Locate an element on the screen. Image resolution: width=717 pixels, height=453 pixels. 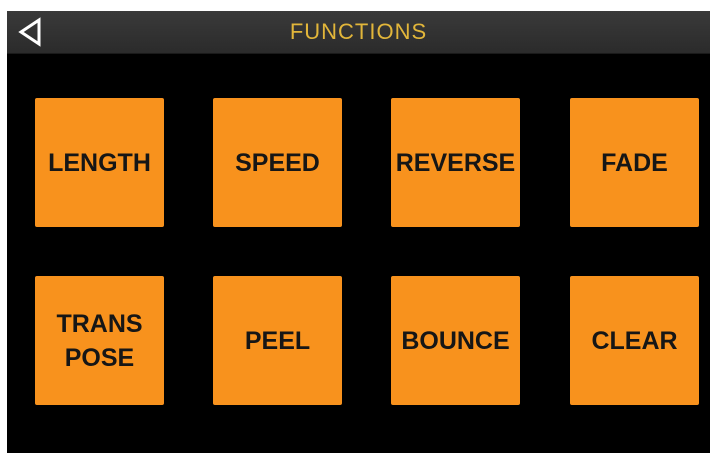
clear-button: CLEAR is located at coordinates (634, 340).